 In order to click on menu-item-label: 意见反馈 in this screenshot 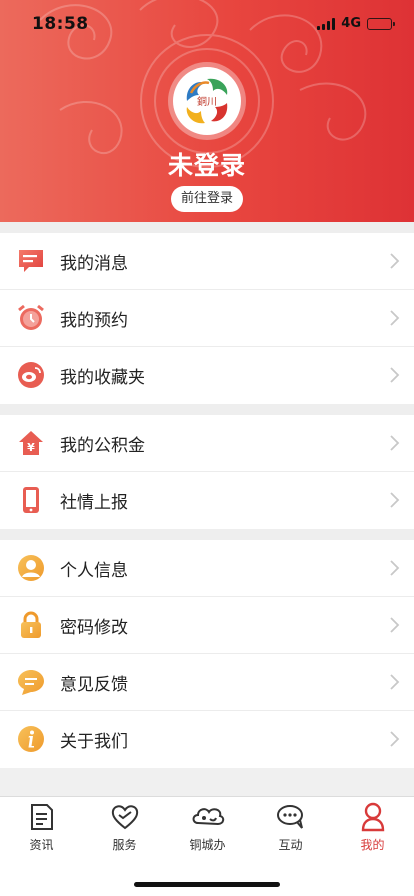, I will do `click(94, 684)`.